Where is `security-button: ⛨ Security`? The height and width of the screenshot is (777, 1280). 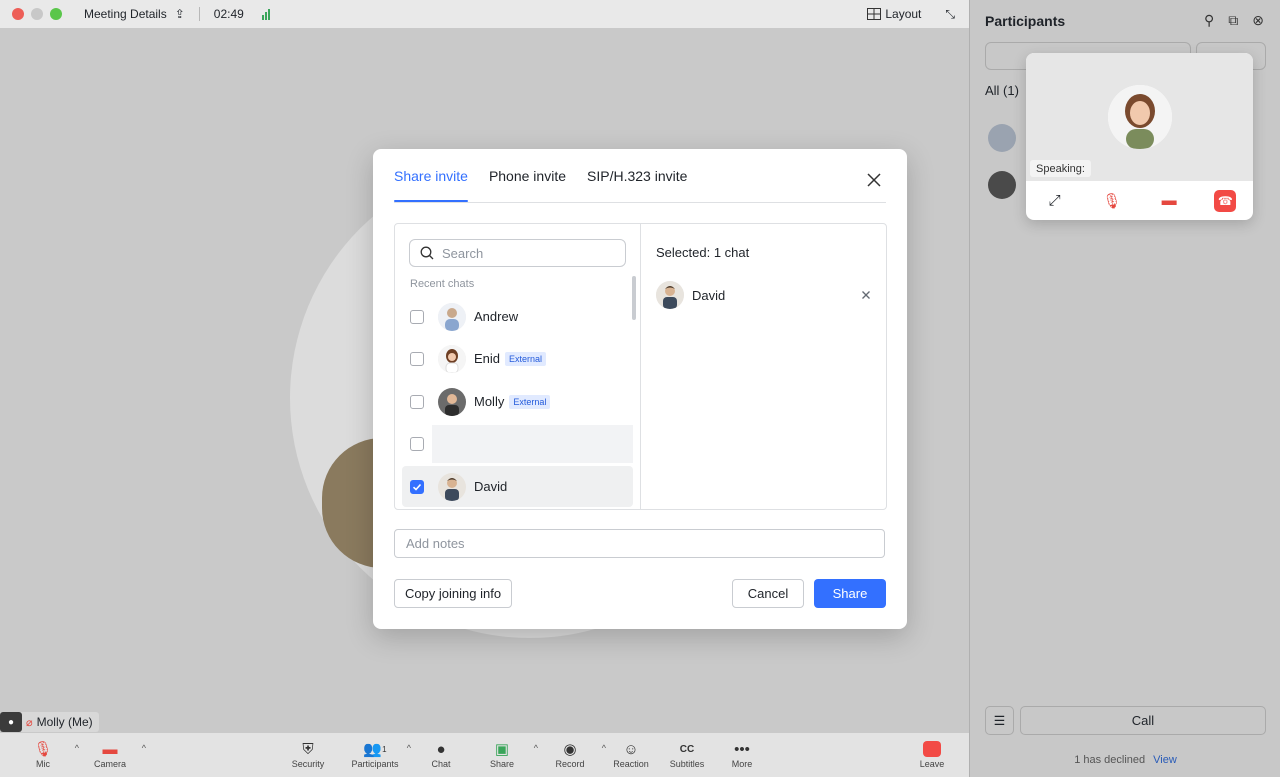
security-button: ⛨ Security is located at coordinates (308, 754).